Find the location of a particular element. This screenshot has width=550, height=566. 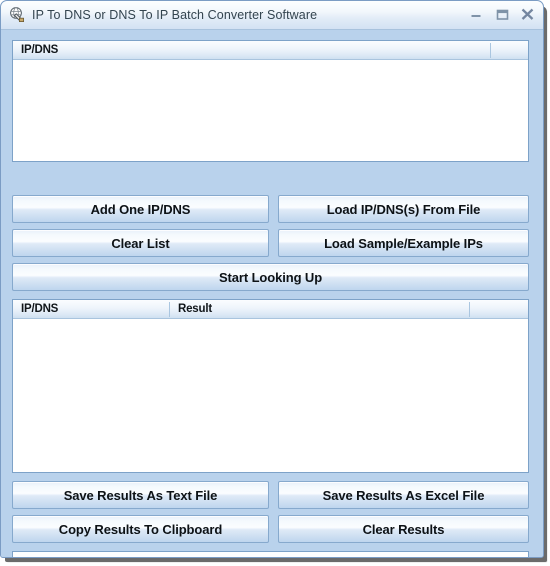

app-globe-icon is located at coordinates (17, 15).